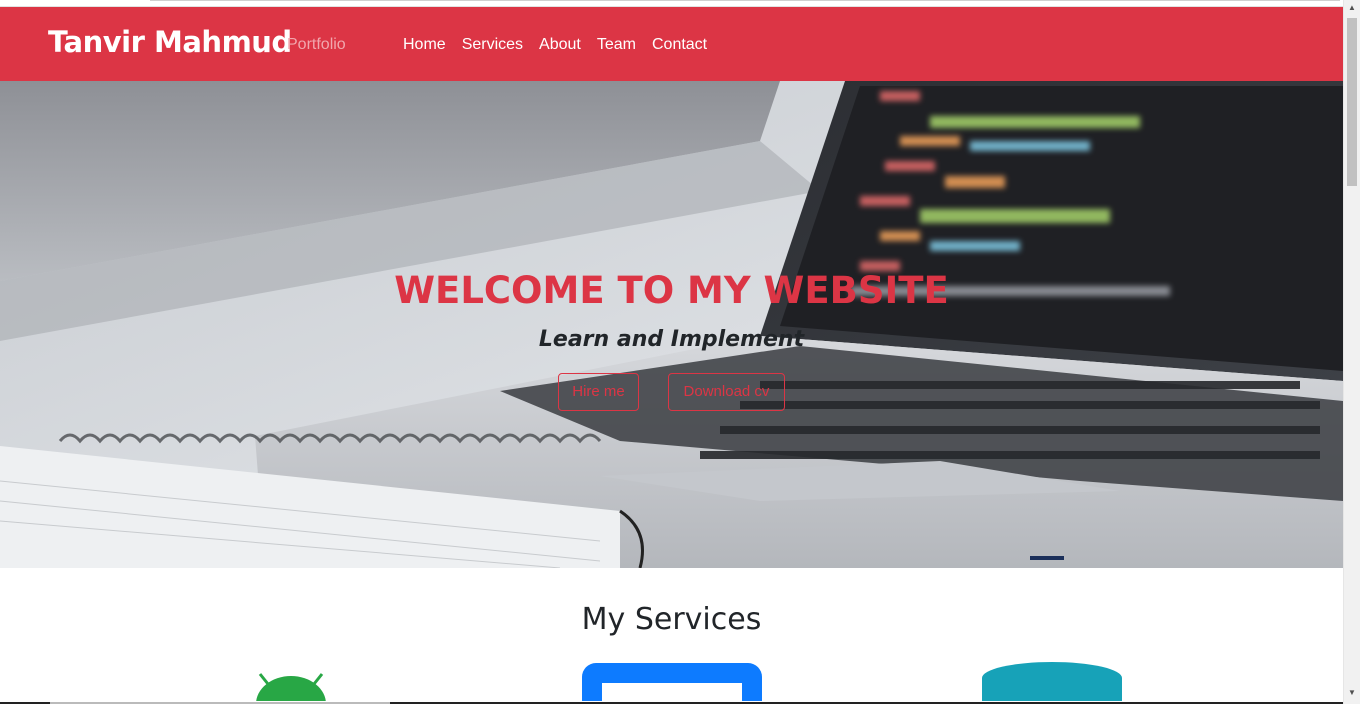 This screenshot has width=1360, height=704. I want to click on browser-top-strip, so click(671, 3).